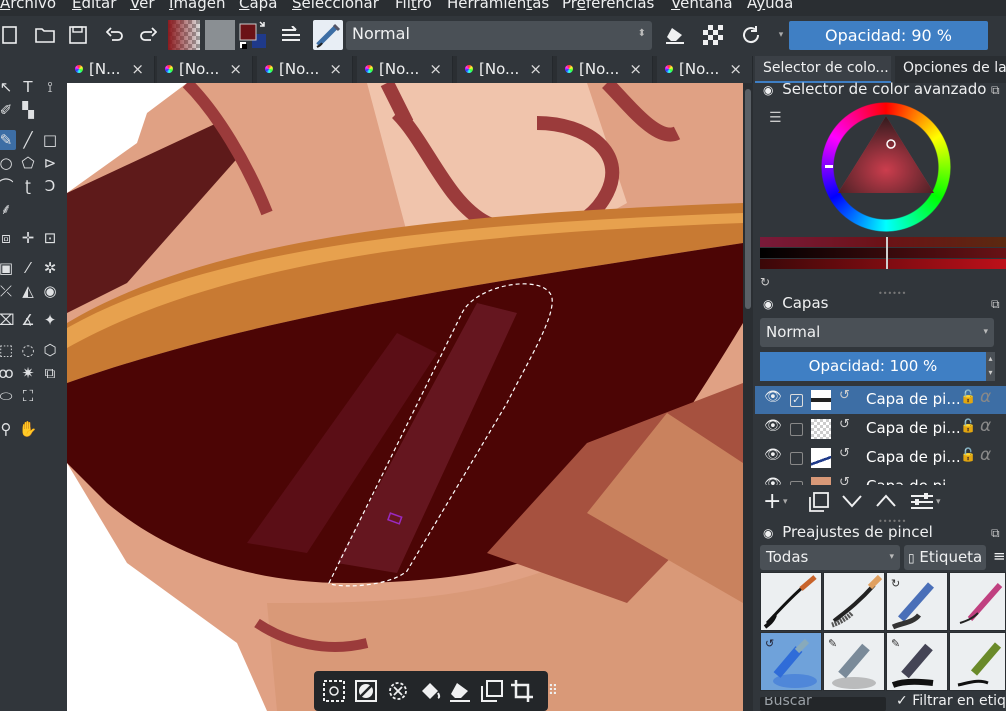 This screenshot has height=711, width=1006. I want to click on measure-tool-icon: ⌧, so click(8, 320).